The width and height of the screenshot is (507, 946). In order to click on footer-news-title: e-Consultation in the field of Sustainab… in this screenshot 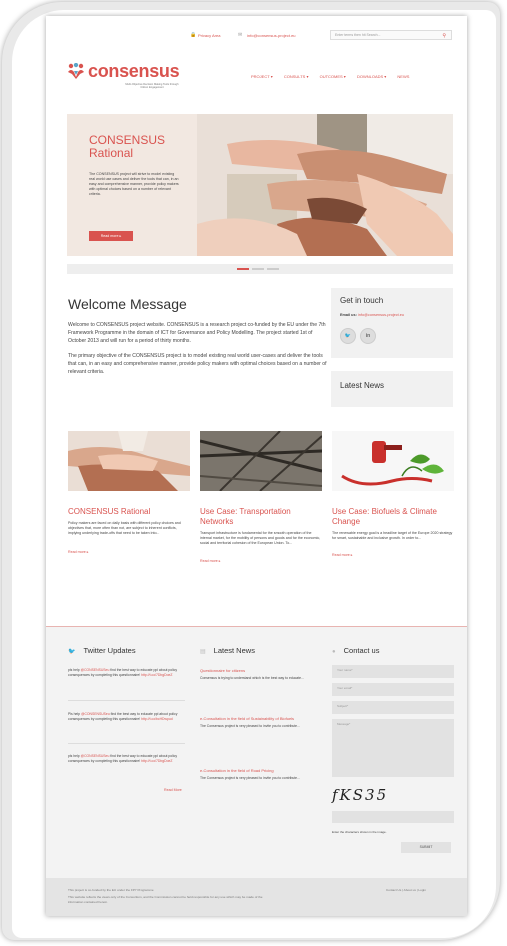, I will do `click(262, 718)`.